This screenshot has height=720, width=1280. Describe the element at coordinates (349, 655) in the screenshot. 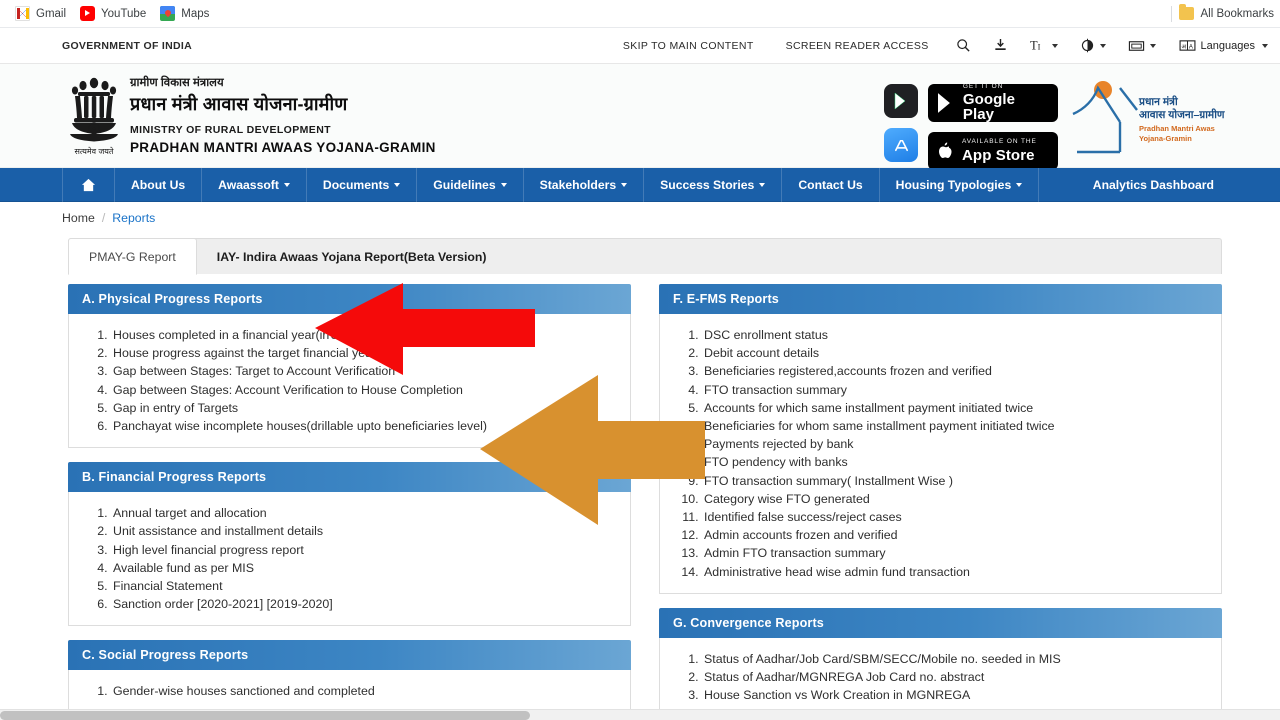

I see `card-title: C. Social Progress Reports` at that location.